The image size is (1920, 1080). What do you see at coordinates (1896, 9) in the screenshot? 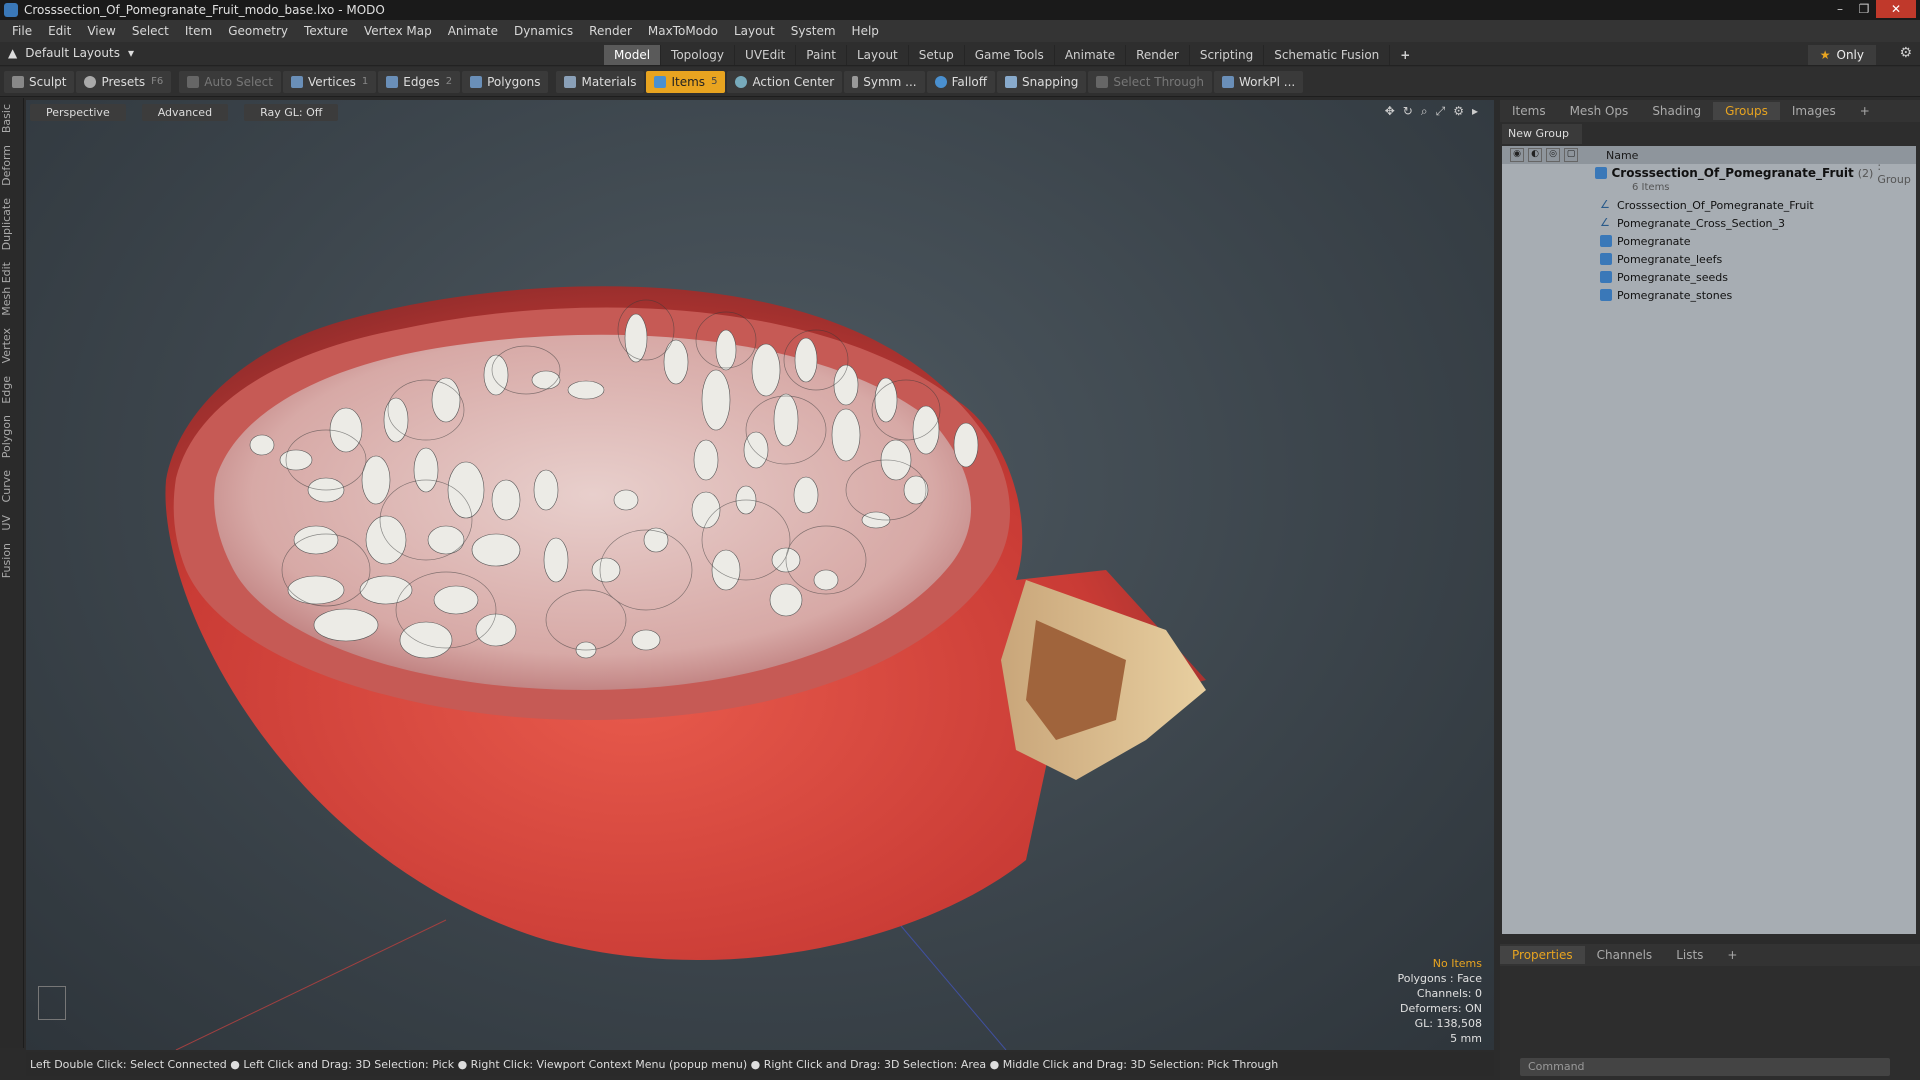
I see `close-button: ✕` at bounding box center [1896, 9].